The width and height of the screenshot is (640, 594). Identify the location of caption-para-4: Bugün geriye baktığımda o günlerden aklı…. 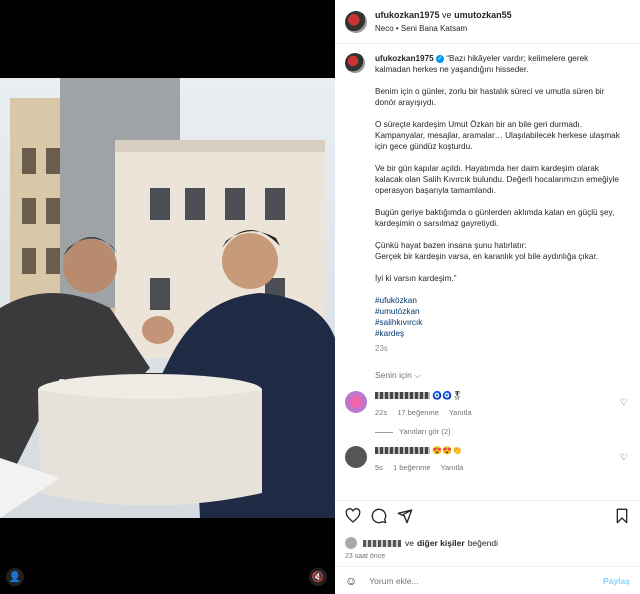
(495, 218).